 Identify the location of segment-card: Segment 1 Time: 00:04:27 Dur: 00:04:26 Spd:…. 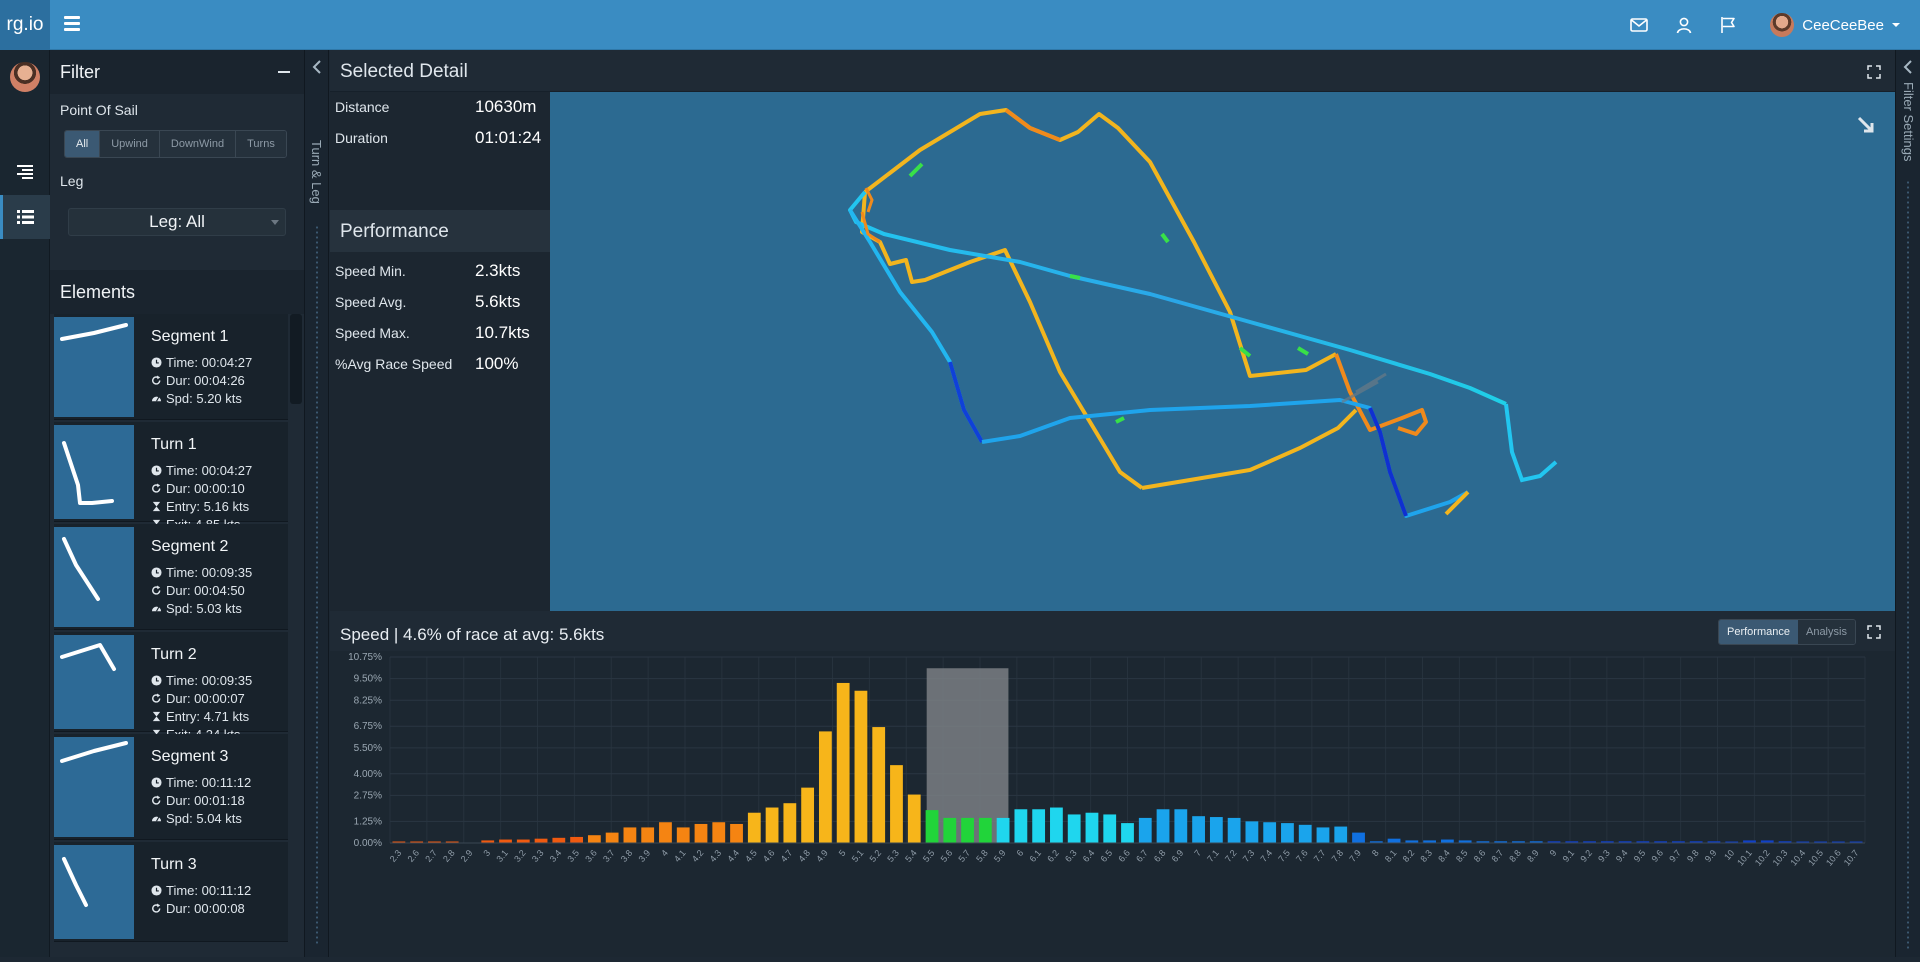
(171, 367).